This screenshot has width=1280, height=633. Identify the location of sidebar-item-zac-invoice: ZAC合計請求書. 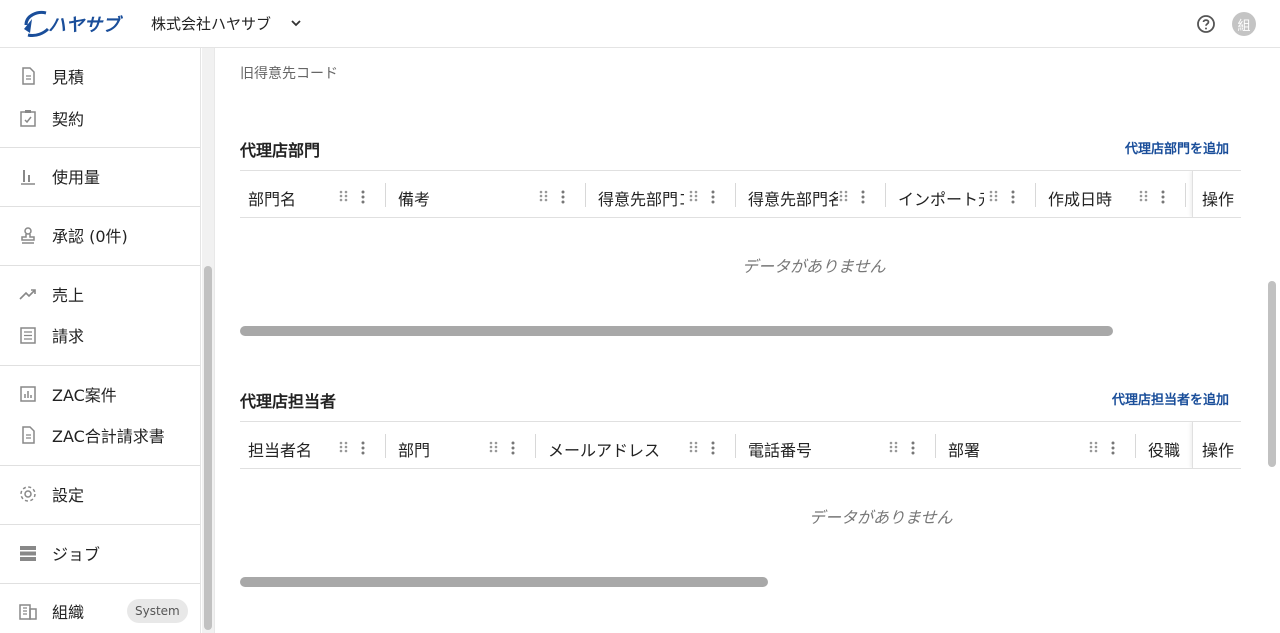
(100, 435).